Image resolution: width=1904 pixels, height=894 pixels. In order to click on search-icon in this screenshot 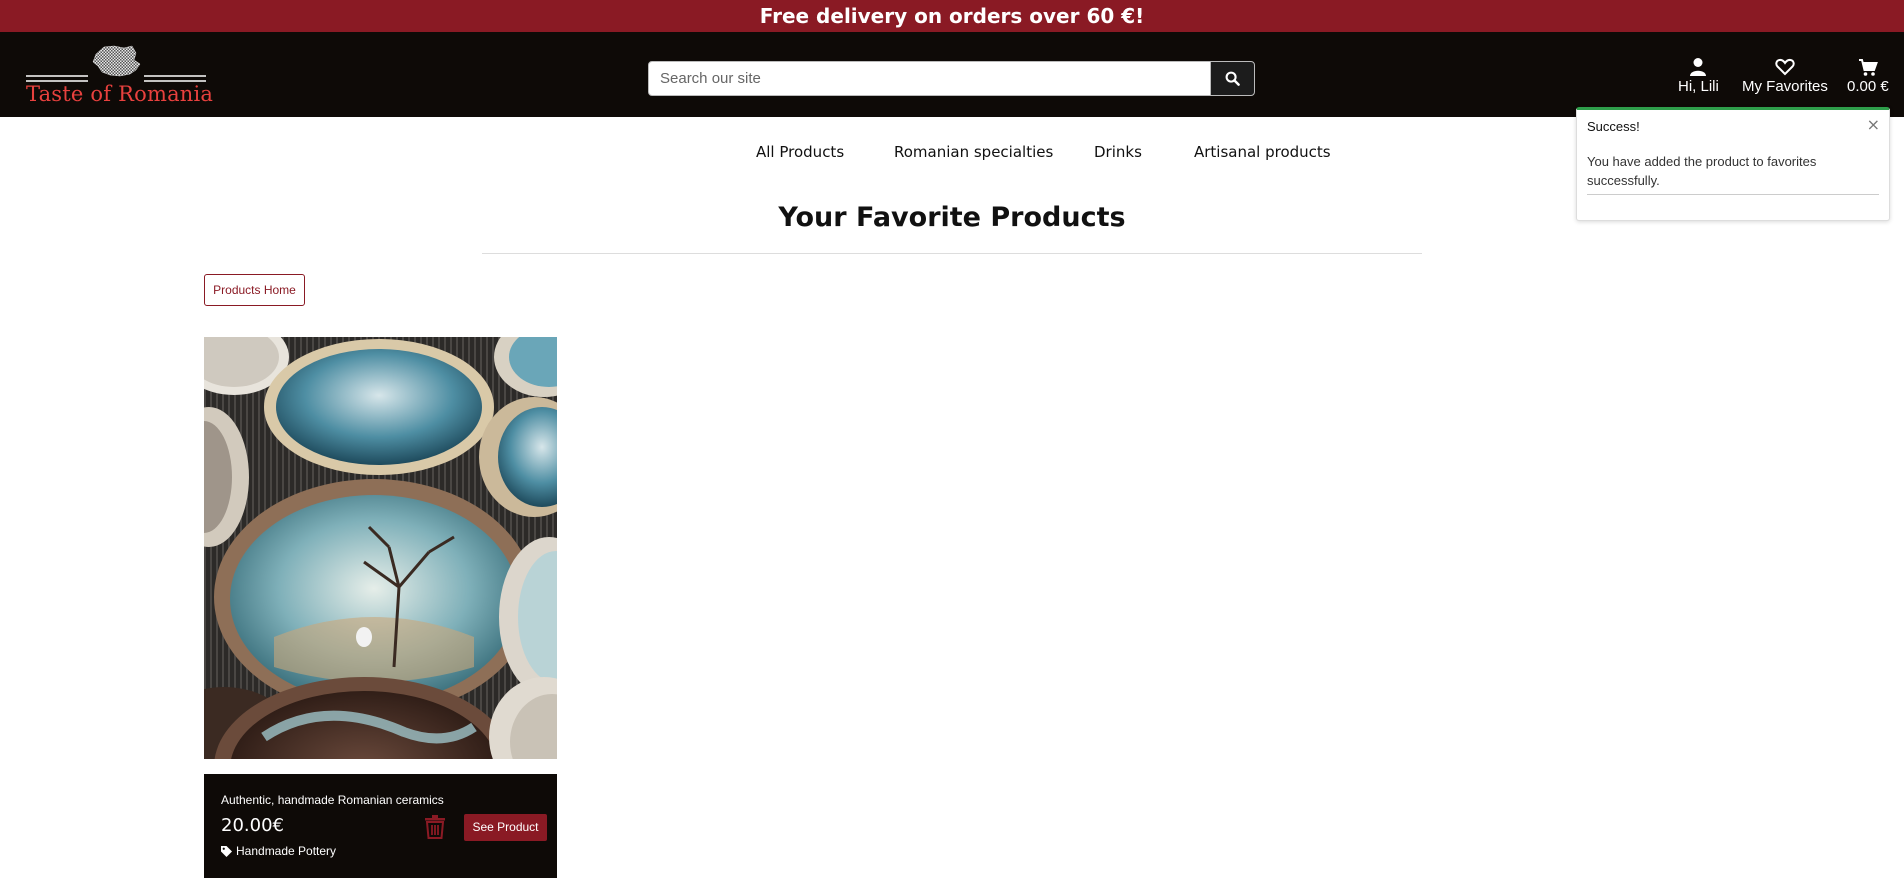, I will do `click(1232, 78)`.